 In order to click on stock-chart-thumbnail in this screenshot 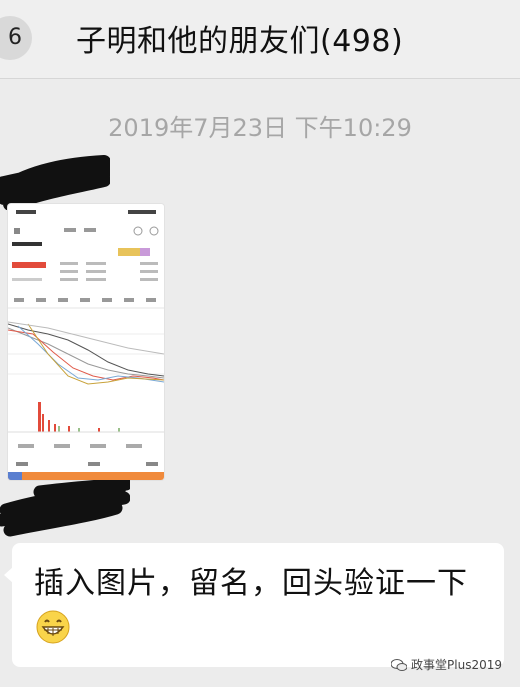, I will do `click(86, 342)`.